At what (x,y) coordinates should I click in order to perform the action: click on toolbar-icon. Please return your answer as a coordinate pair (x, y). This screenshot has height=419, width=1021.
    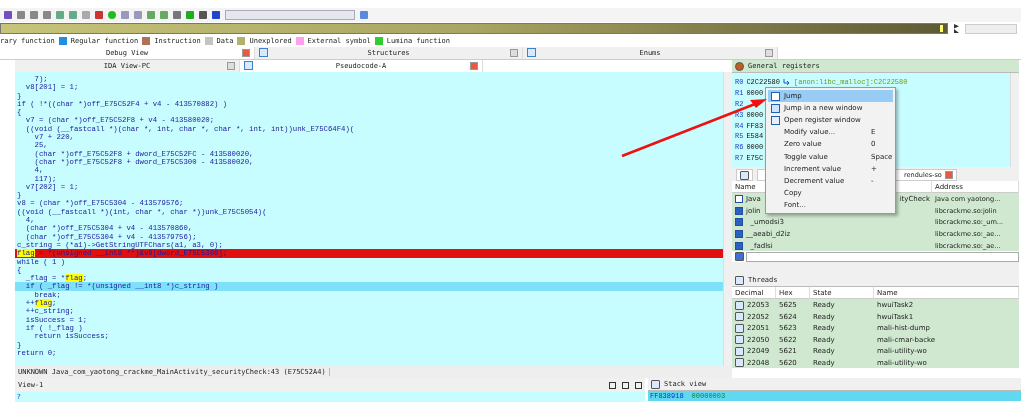
    Looking at the image, I should click on (364, 15).